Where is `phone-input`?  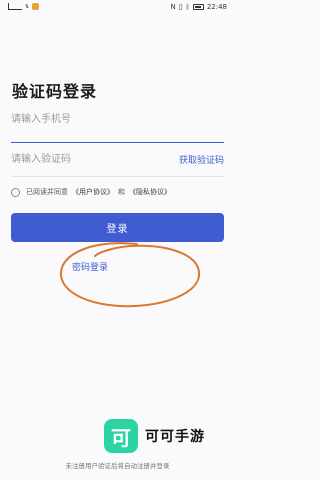
phone-input is located at coordinates (117, 115).